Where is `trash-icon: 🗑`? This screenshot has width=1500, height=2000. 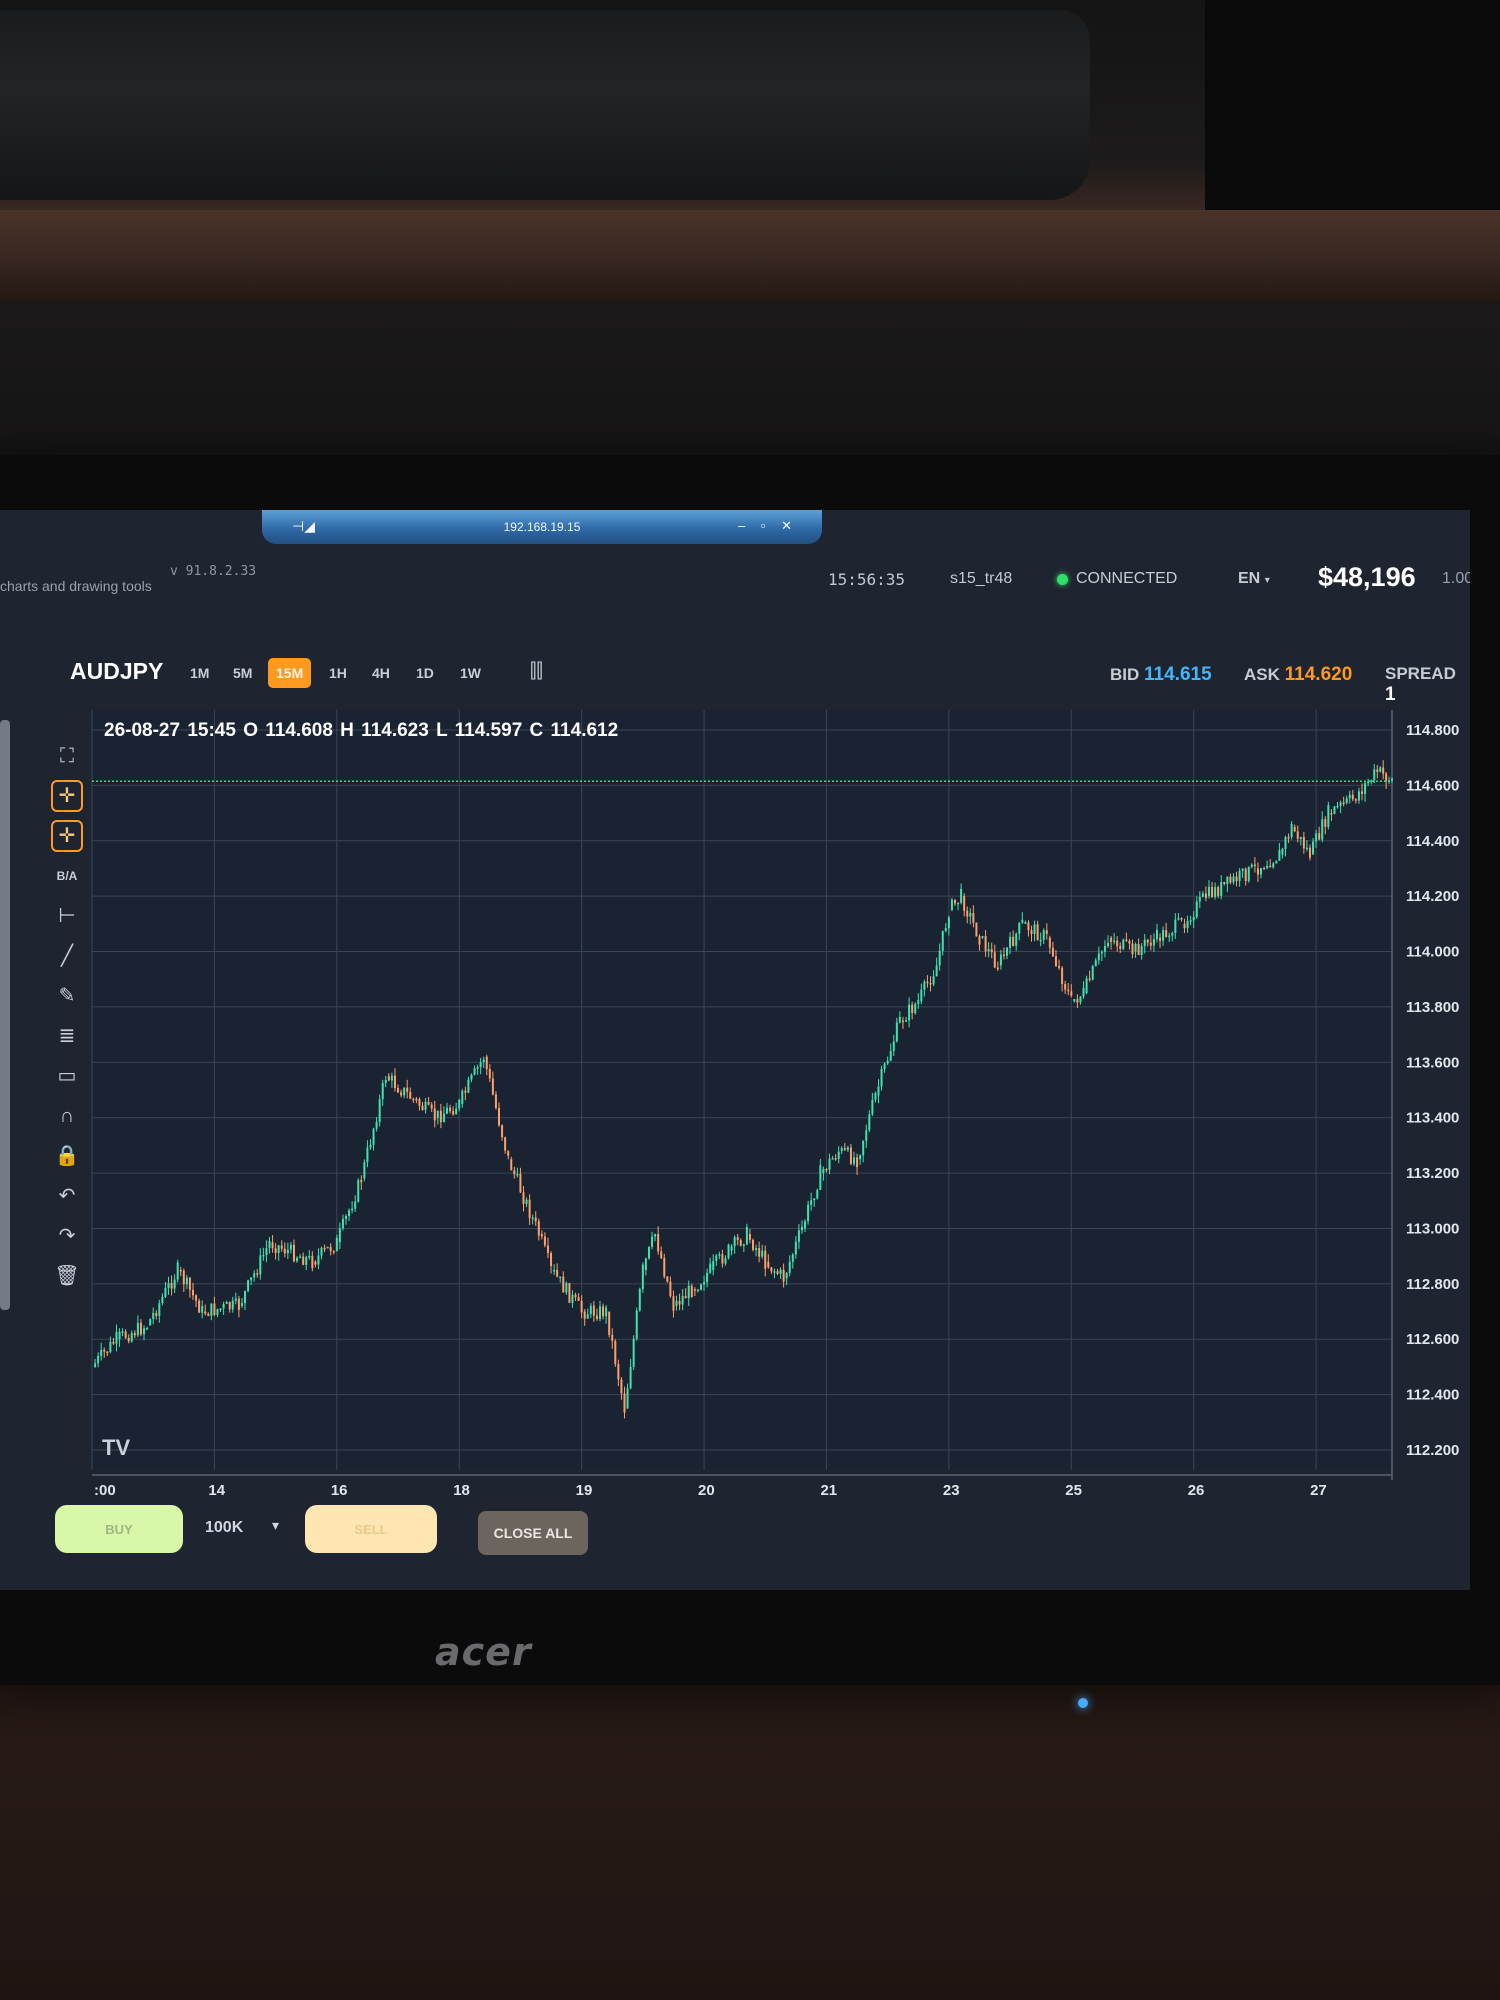 trash-icon: 🗑 is located at coordinates (67, 1276).